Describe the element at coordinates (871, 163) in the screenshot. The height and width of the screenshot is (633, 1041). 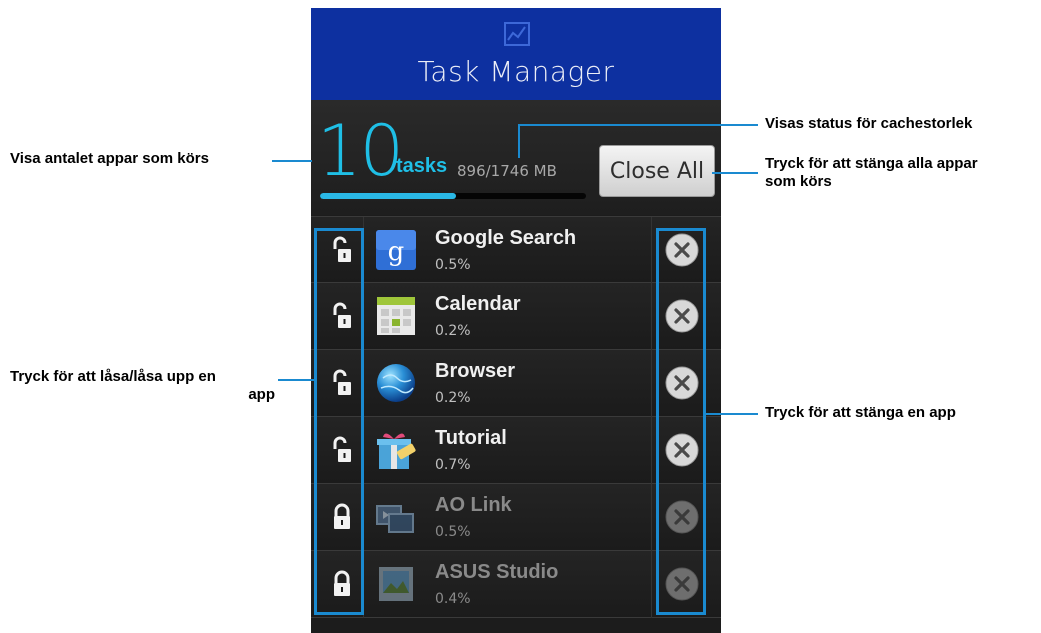
I see `annotation-close-all-1: Tryck för att stänga alla appar` at that location.